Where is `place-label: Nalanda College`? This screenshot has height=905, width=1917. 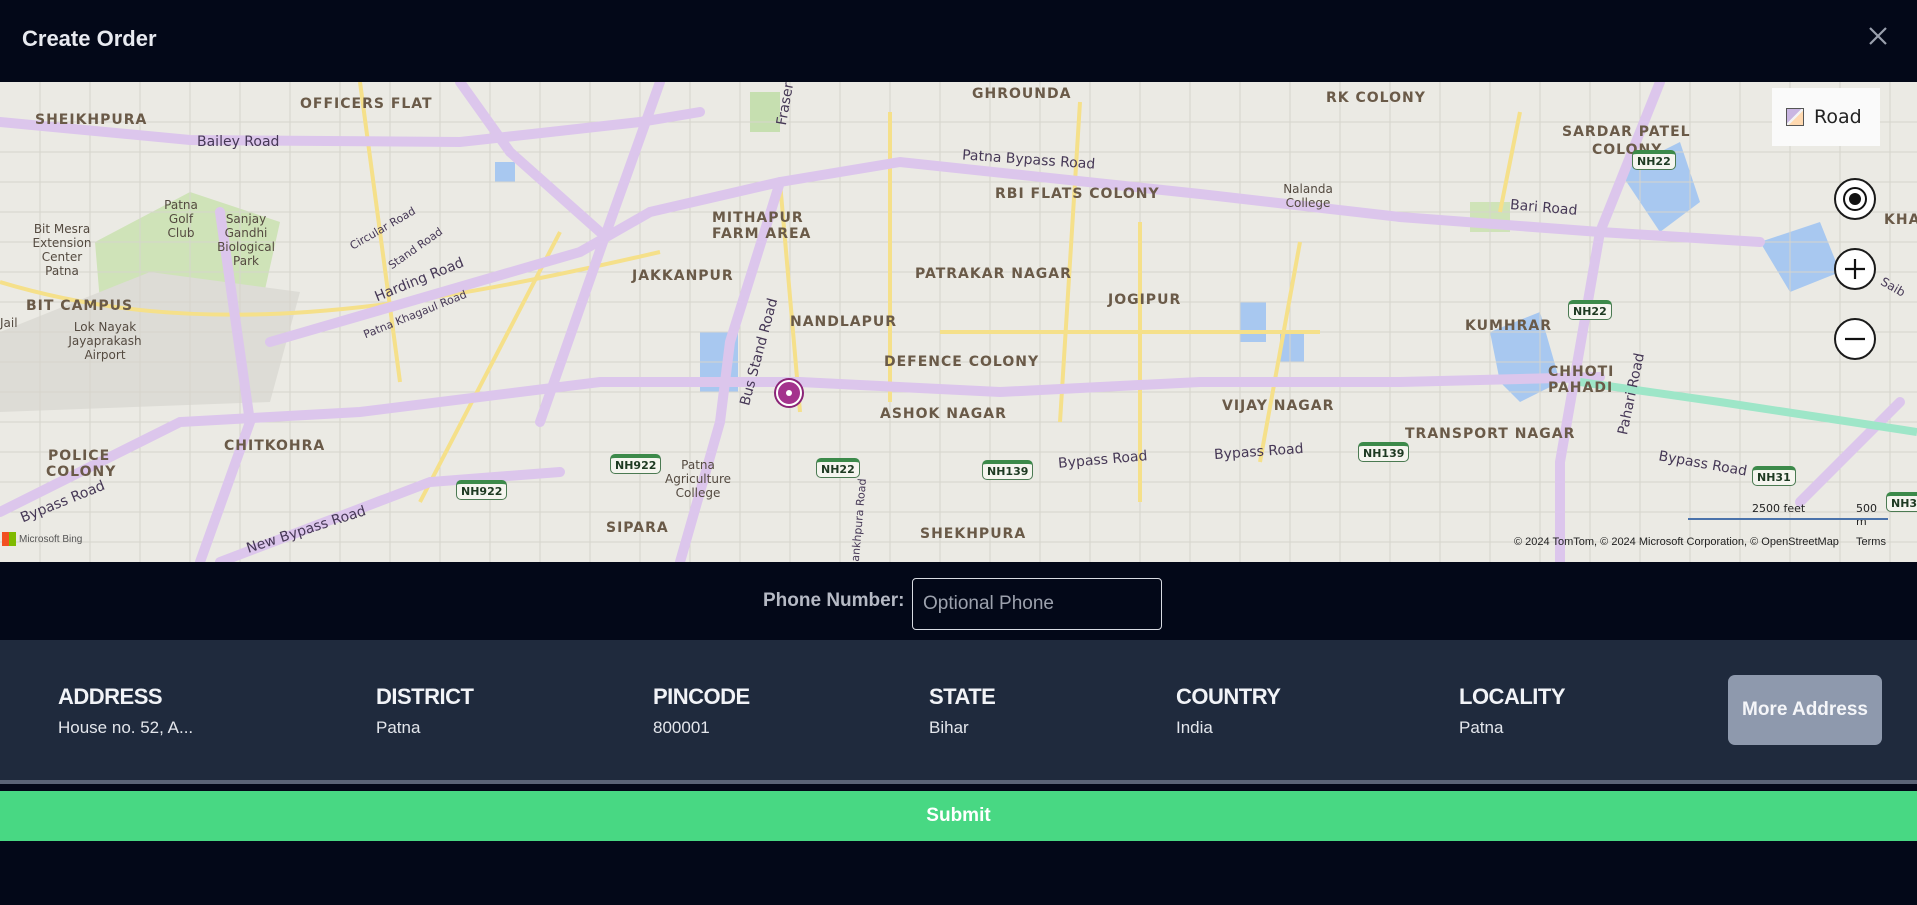 place-label: Nalanda College is located at coordinates (1308, 196).